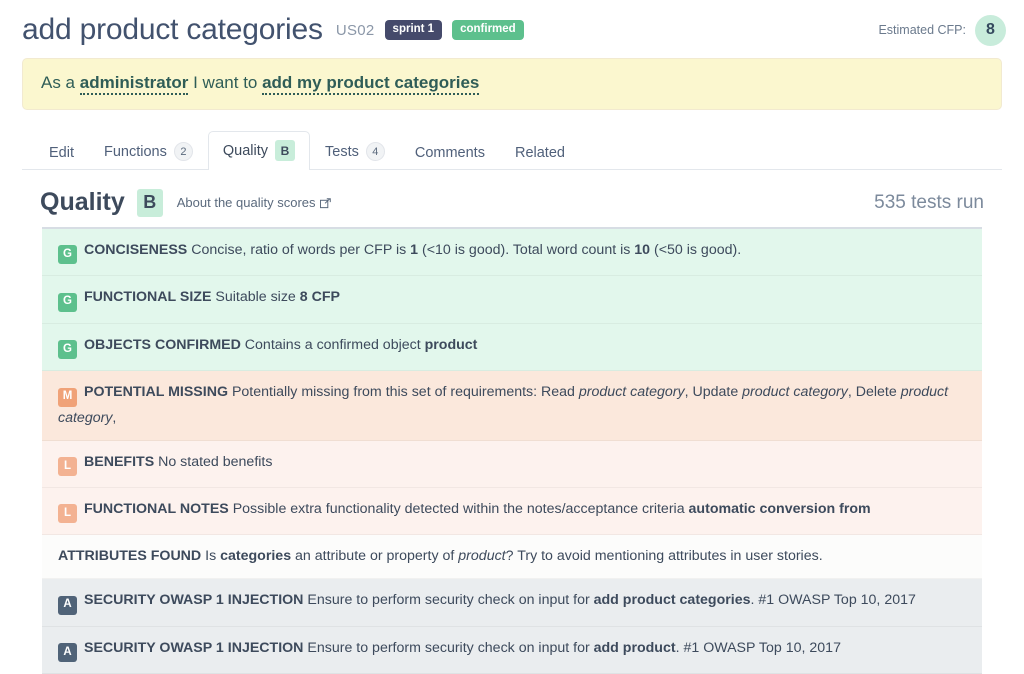  I want to click on story-role: administrator, so click(134, 84).